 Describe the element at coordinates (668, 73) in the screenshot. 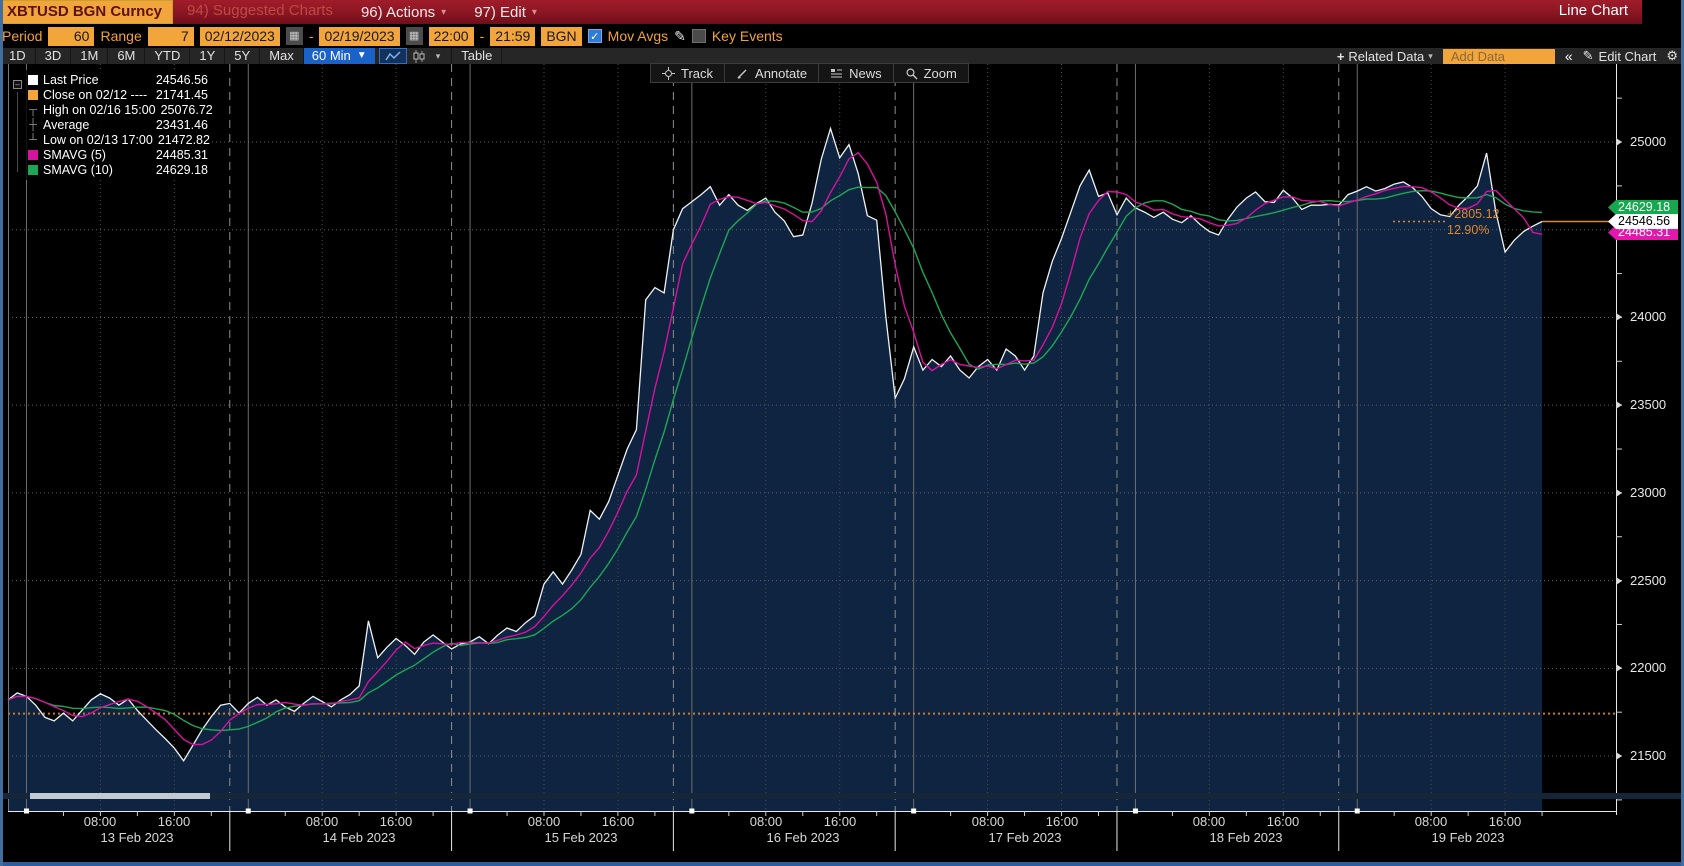

I see `track-icon` at that location.